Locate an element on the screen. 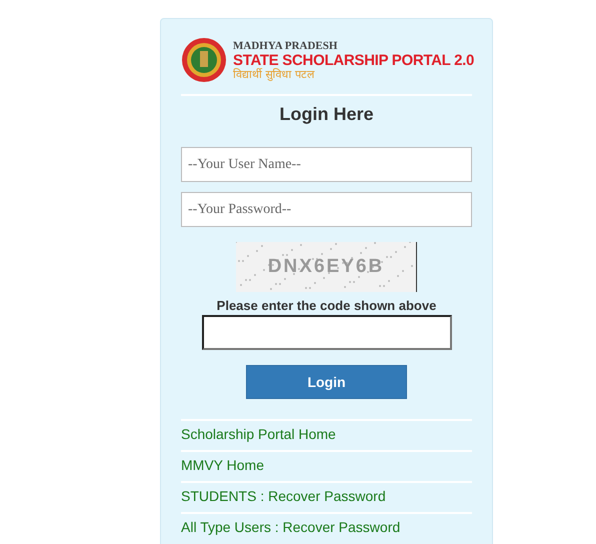 This screenshot has width=596, height=544. username-field: --Your User Name-- is located at coordinates (326, 164).